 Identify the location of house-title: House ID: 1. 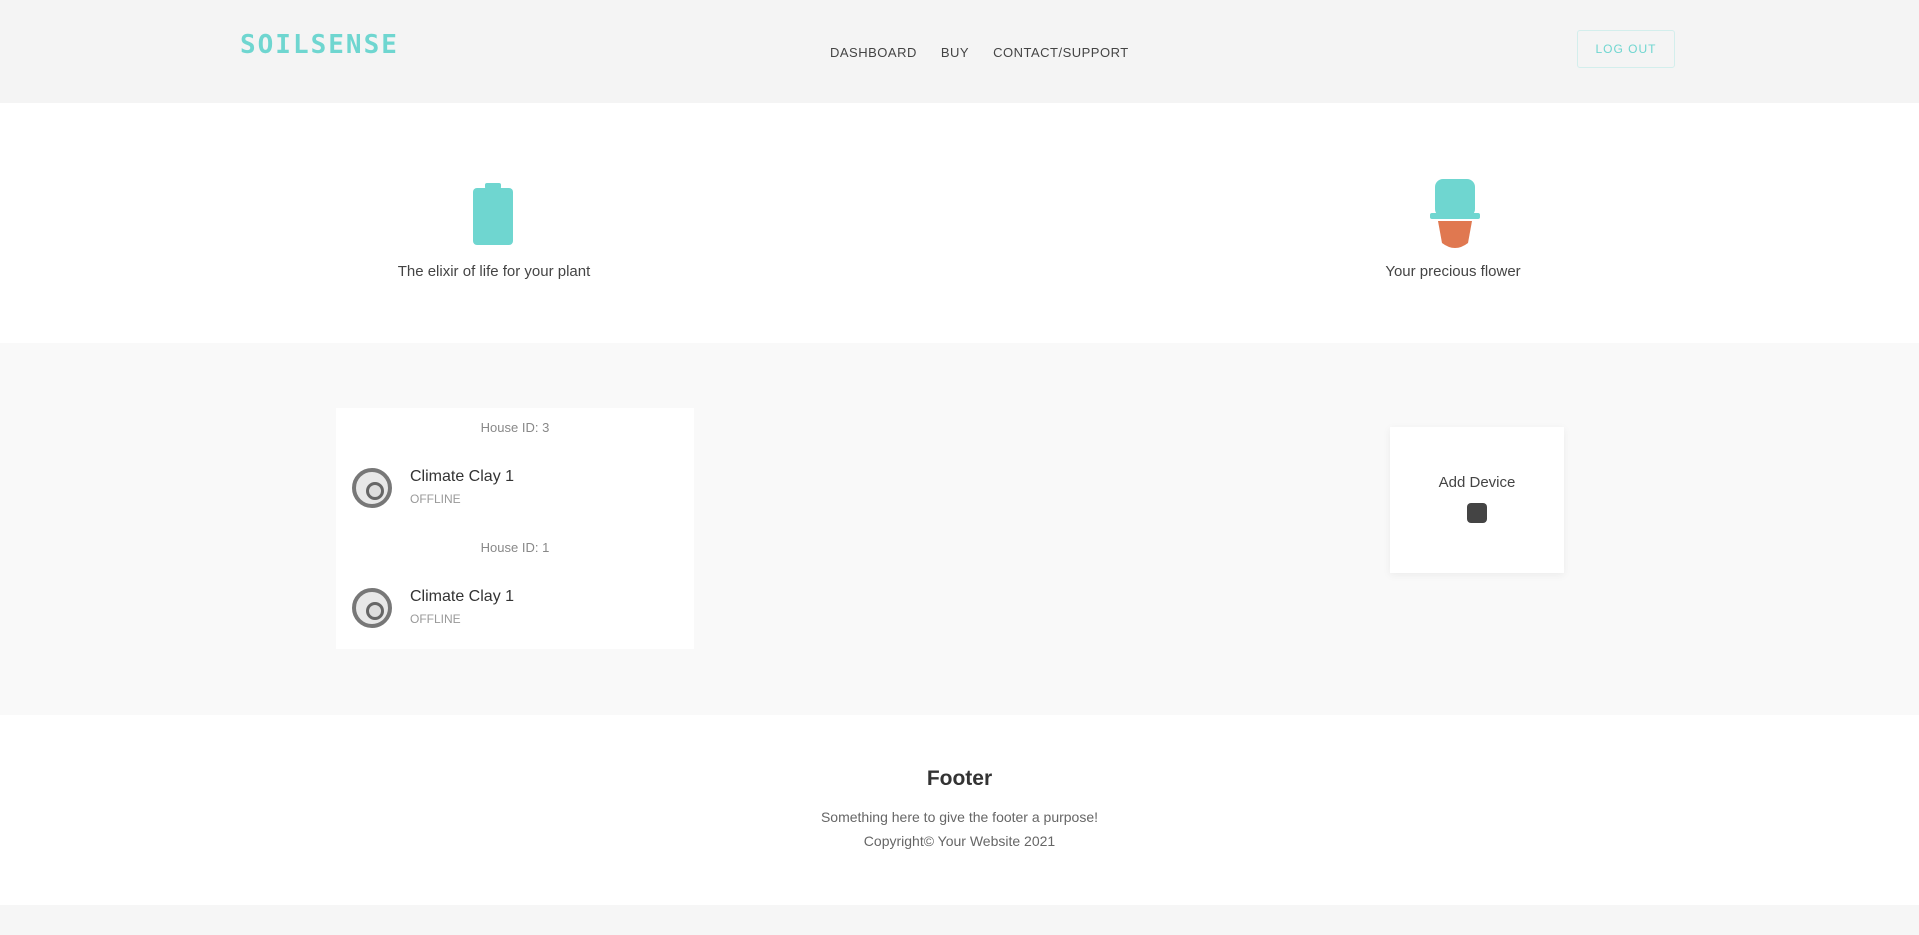
(515, 547).